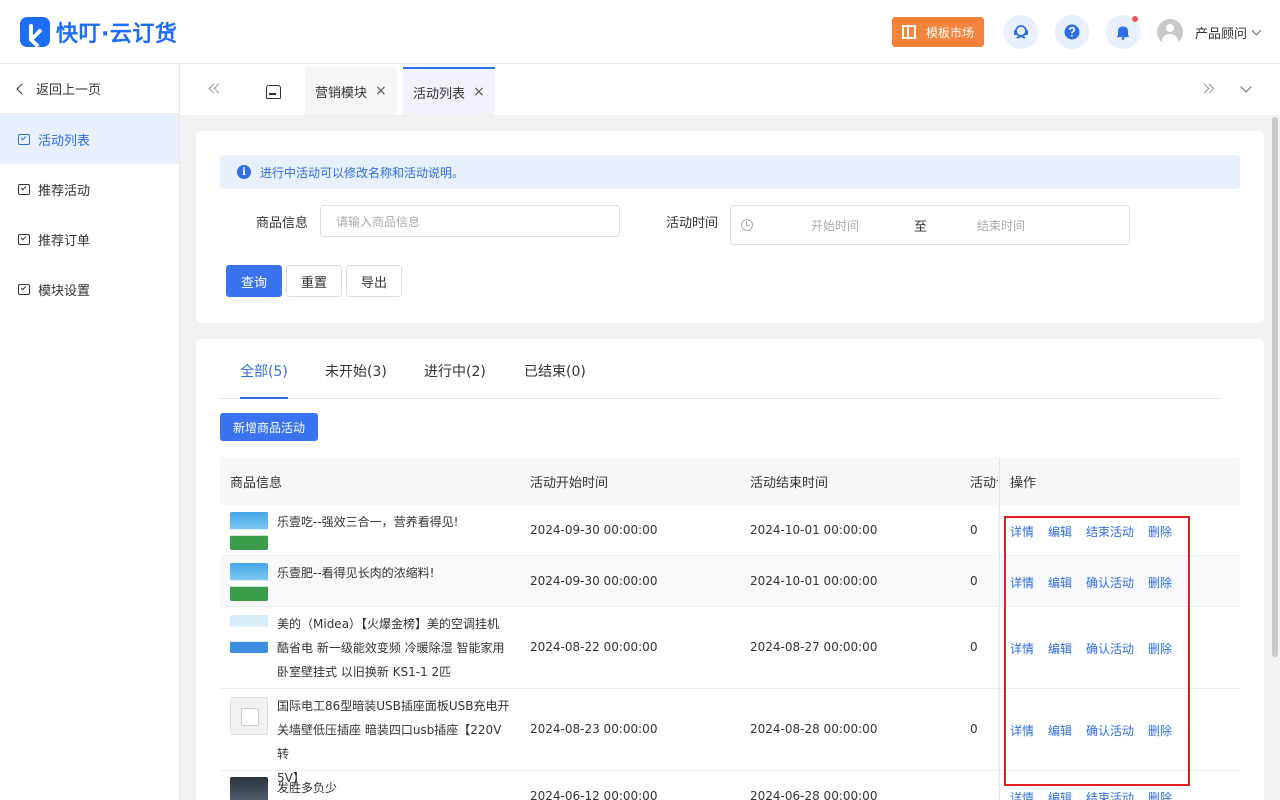  What do you see at coordinates (117, 34) in the screenshot?
I see `logo-text: 快叮·云订货` at bounding box center [117, 34].